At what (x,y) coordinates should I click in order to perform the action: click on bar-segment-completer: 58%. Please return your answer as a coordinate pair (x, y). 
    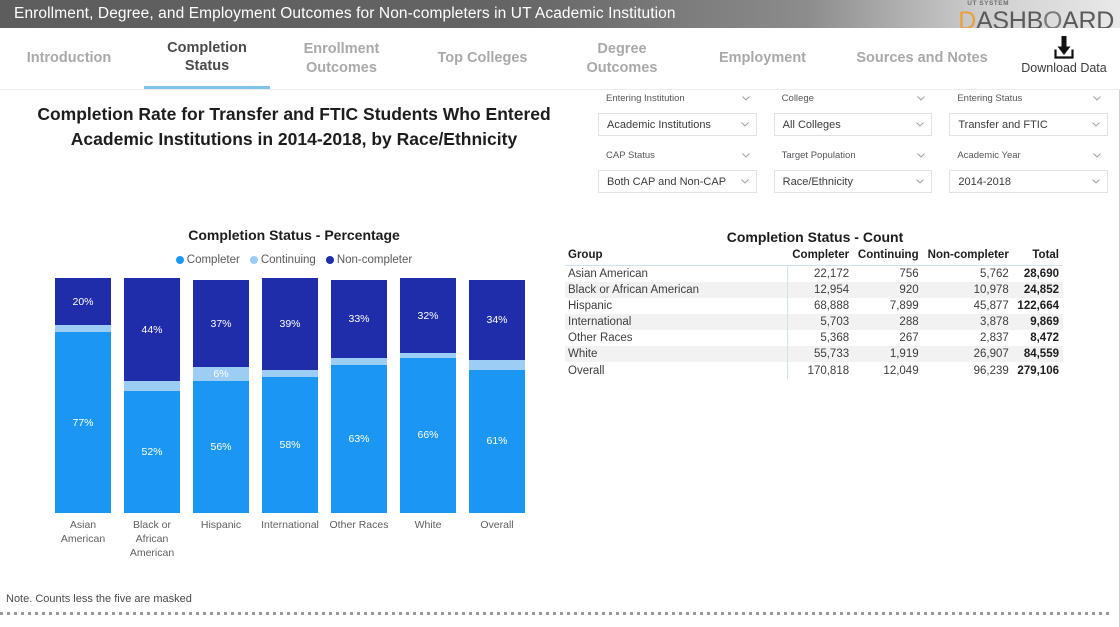
    Looking at the image, I should click on (290, 444).